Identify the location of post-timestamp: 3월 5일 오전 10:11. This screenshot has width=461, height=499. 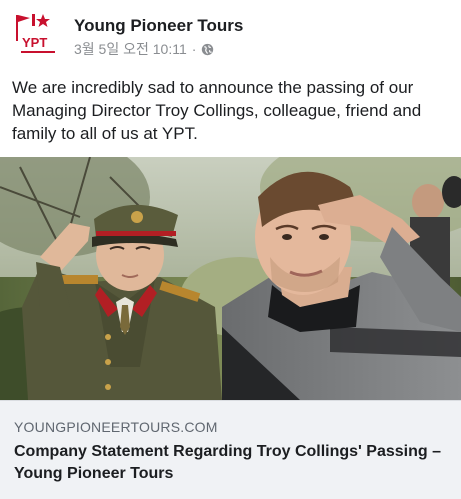
(130, 49).